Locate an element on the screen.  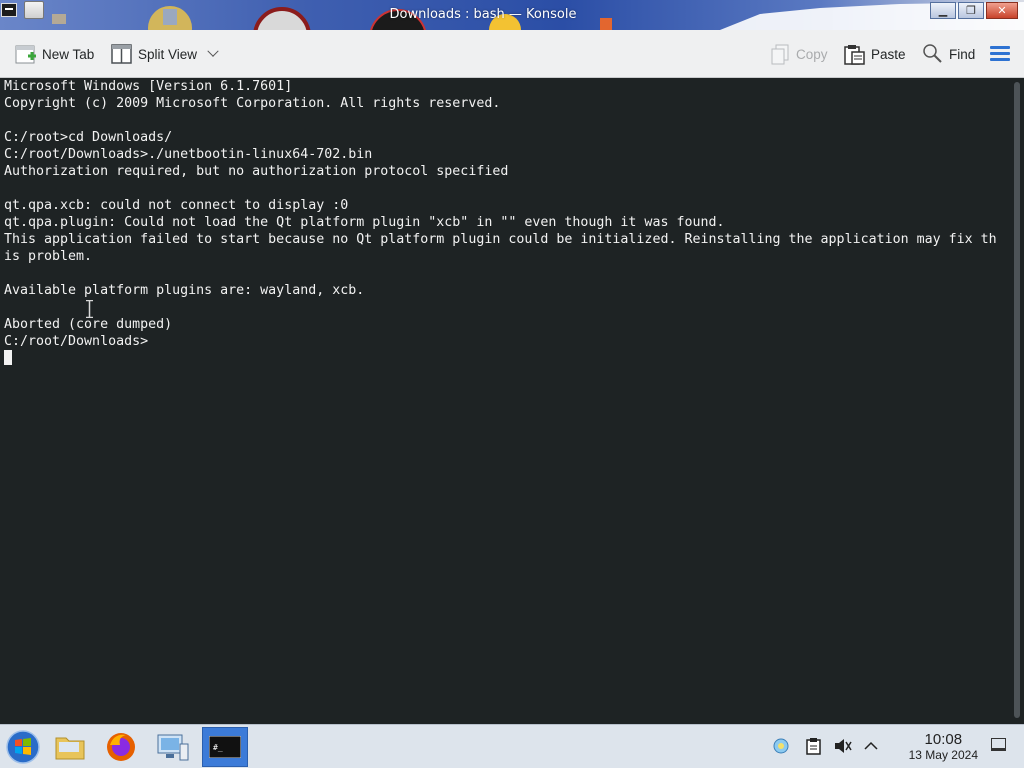
close-icon: ✕ is located at coordinates (1002, 10).